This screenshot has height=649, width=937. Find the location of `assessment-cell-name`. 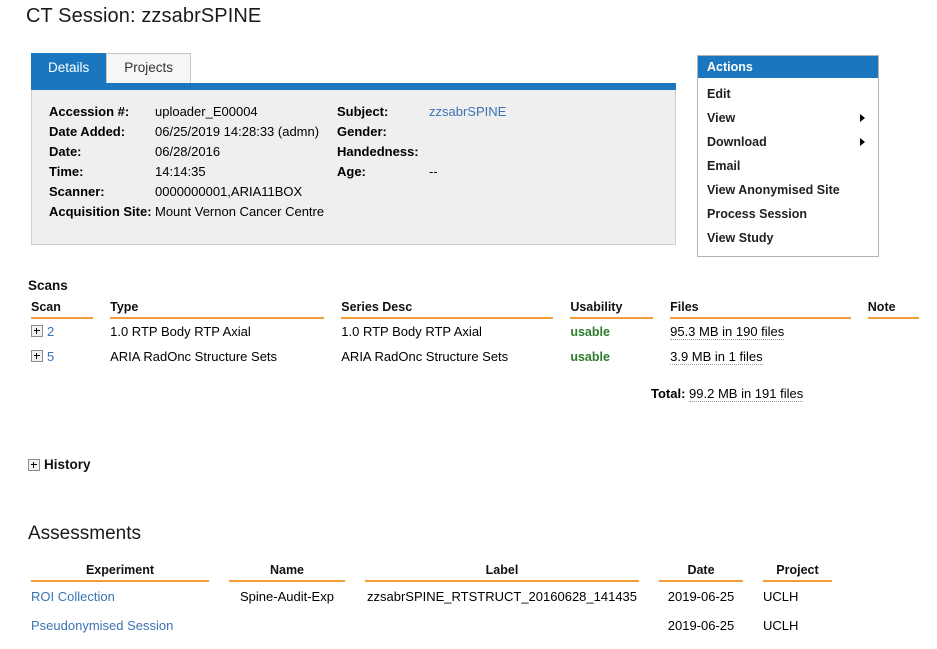

assessment-cell-name is located at coordinates (287, 625).